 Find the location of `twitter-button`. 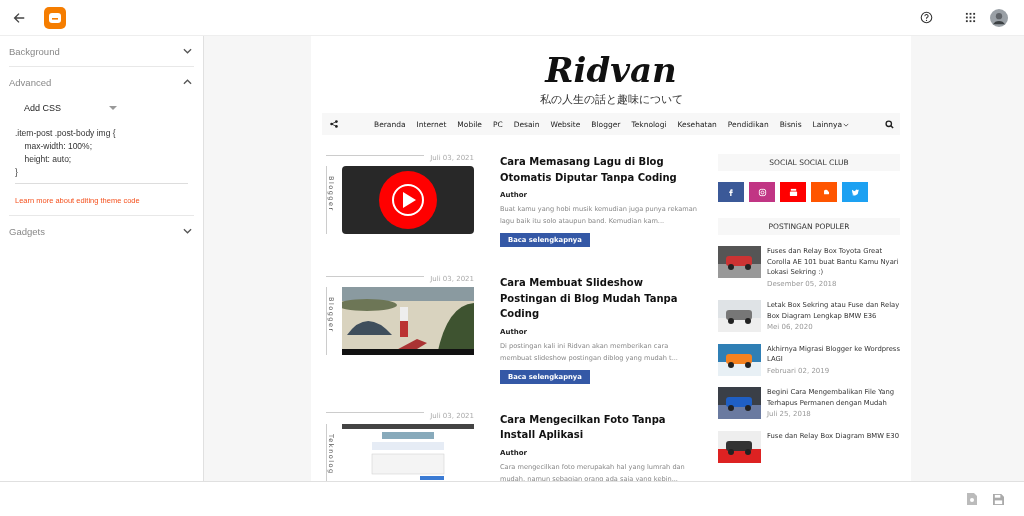

twitter-button is located at coordinates (855, 192).